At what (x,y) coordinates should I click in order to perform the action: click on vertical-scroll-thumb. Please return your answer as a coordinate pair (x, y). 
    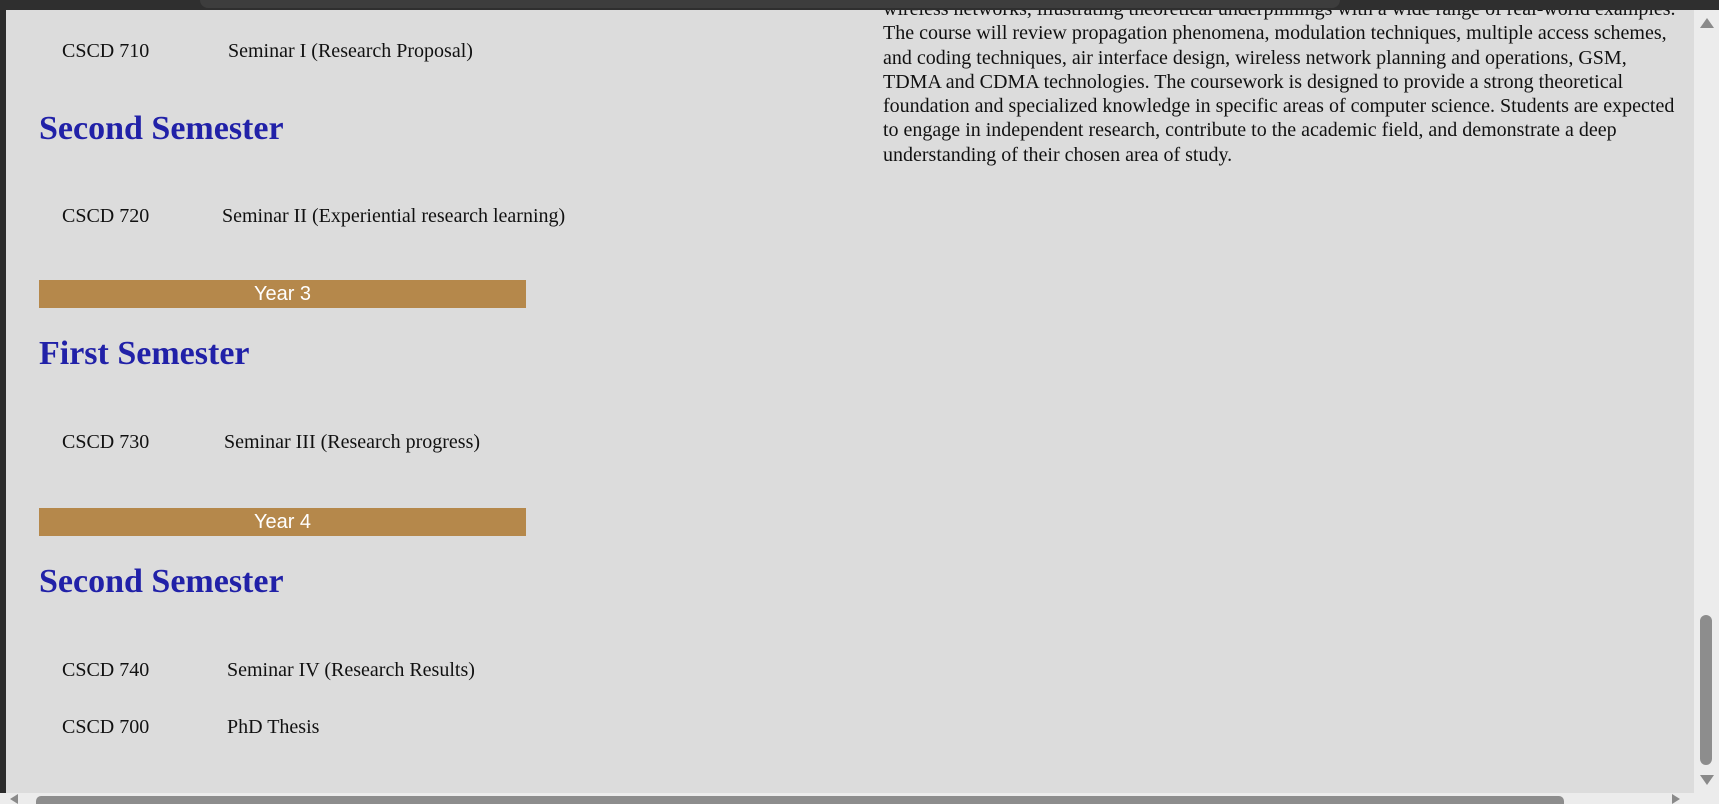
    Looking at the image, I should click on (1706, 690).